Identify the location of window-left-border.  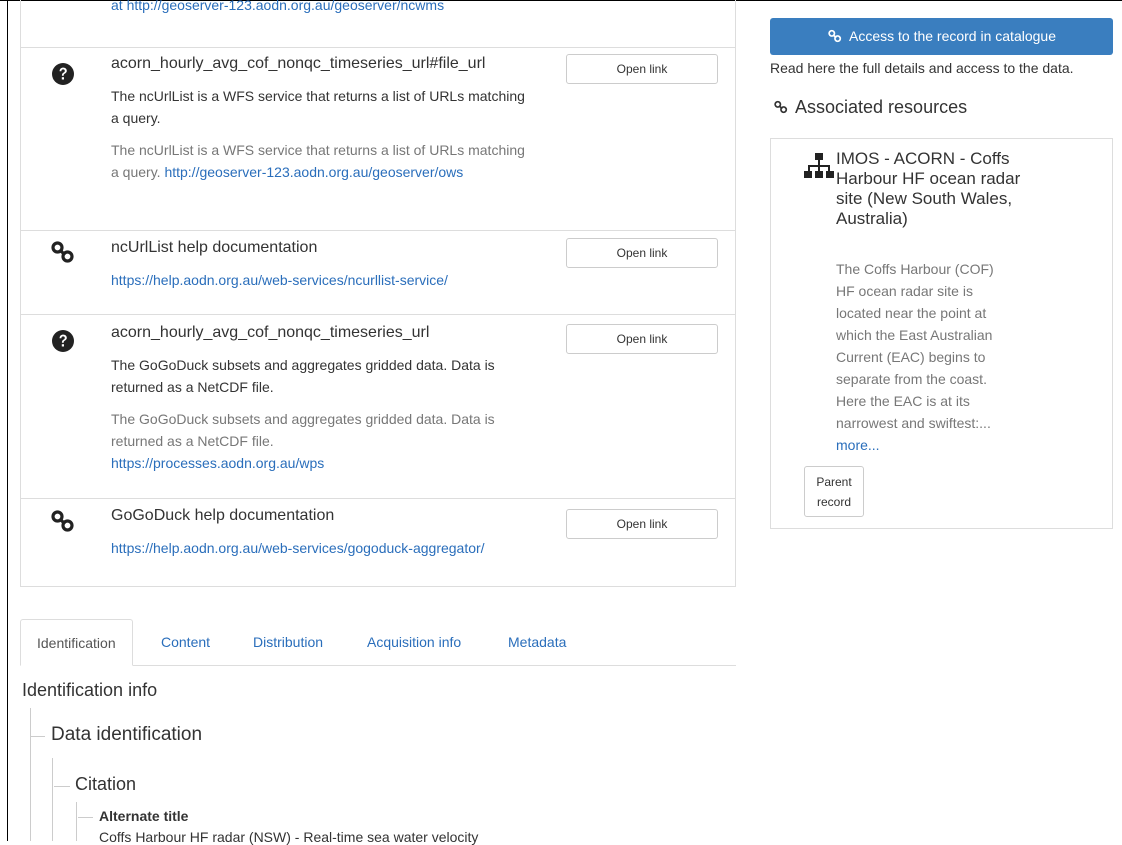
(7, 420).